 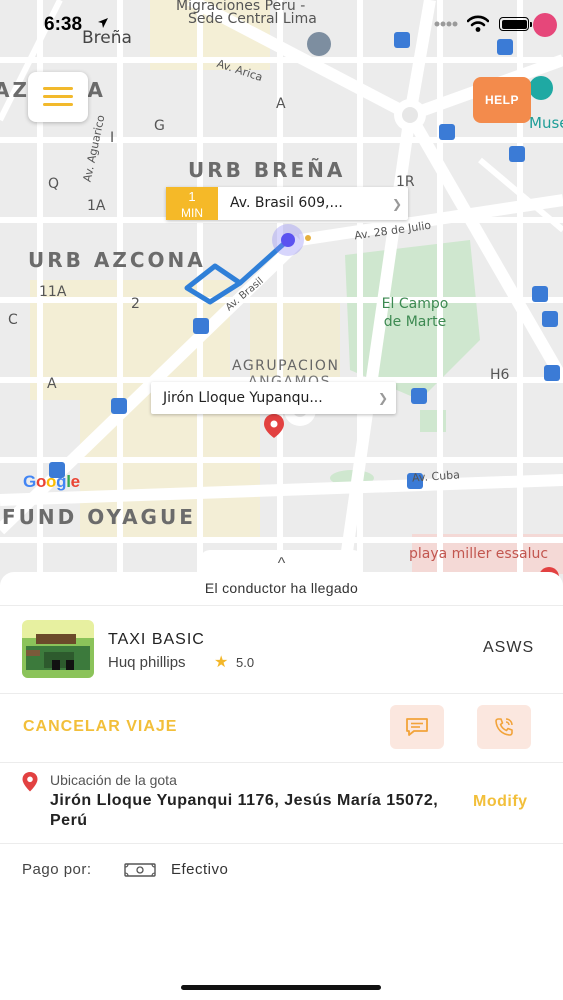 I want to click on map-label-angamos: ANGAMOS, so click(x=289, y=378).